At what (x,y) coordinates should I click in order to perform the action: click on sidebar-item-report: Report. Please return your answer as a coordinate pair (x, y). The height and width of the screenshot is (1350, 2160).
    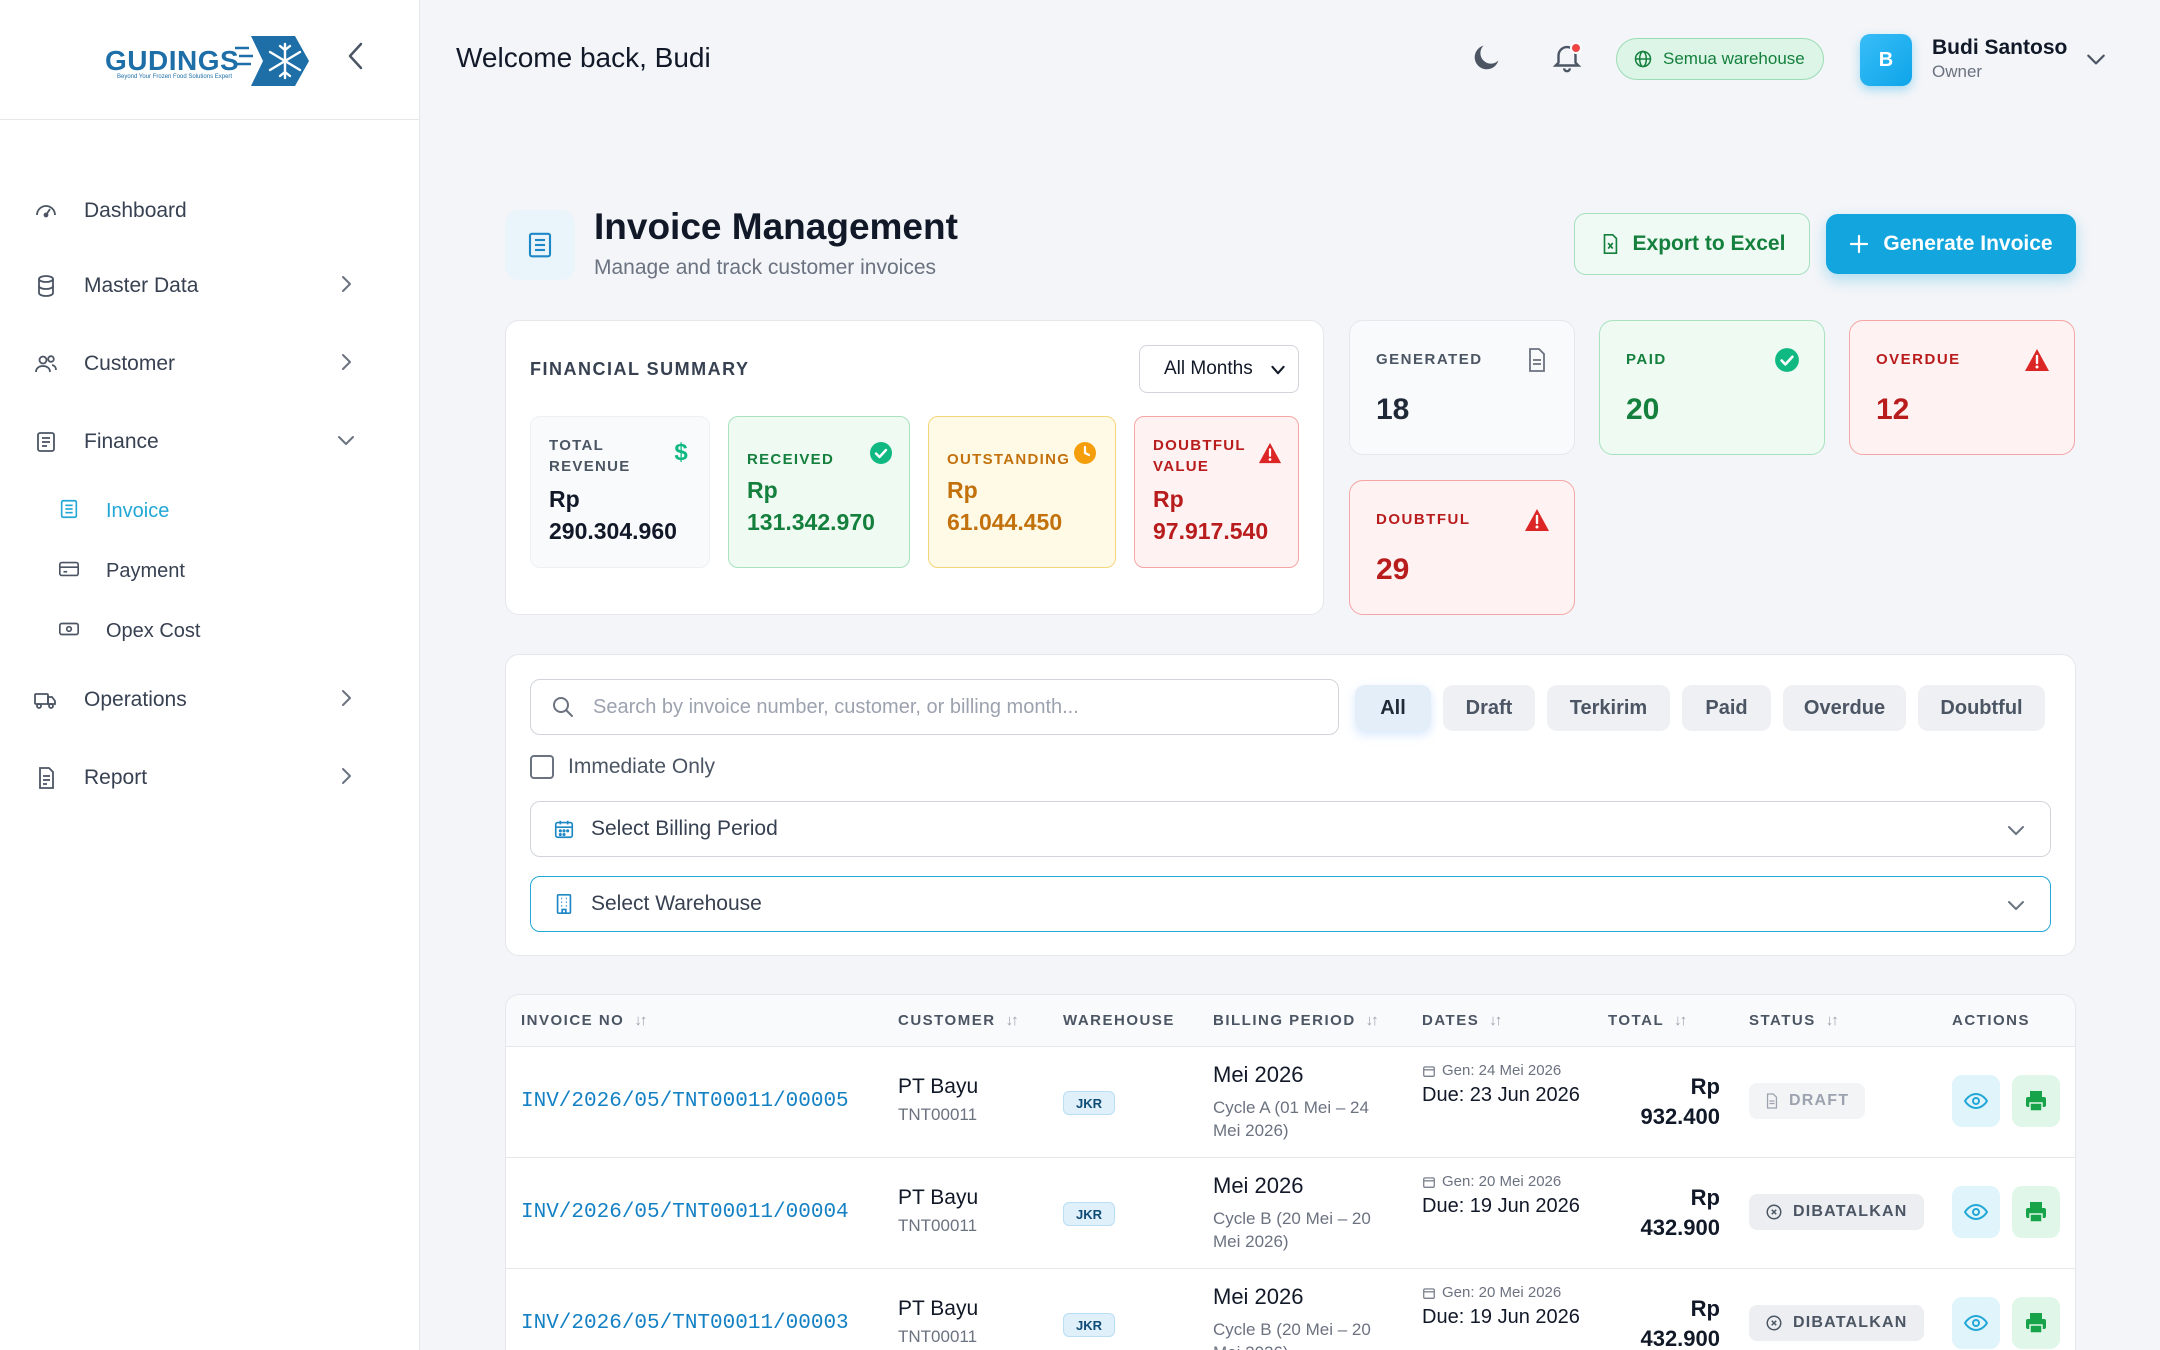
    Looking at the image, I should click on (210, 778).